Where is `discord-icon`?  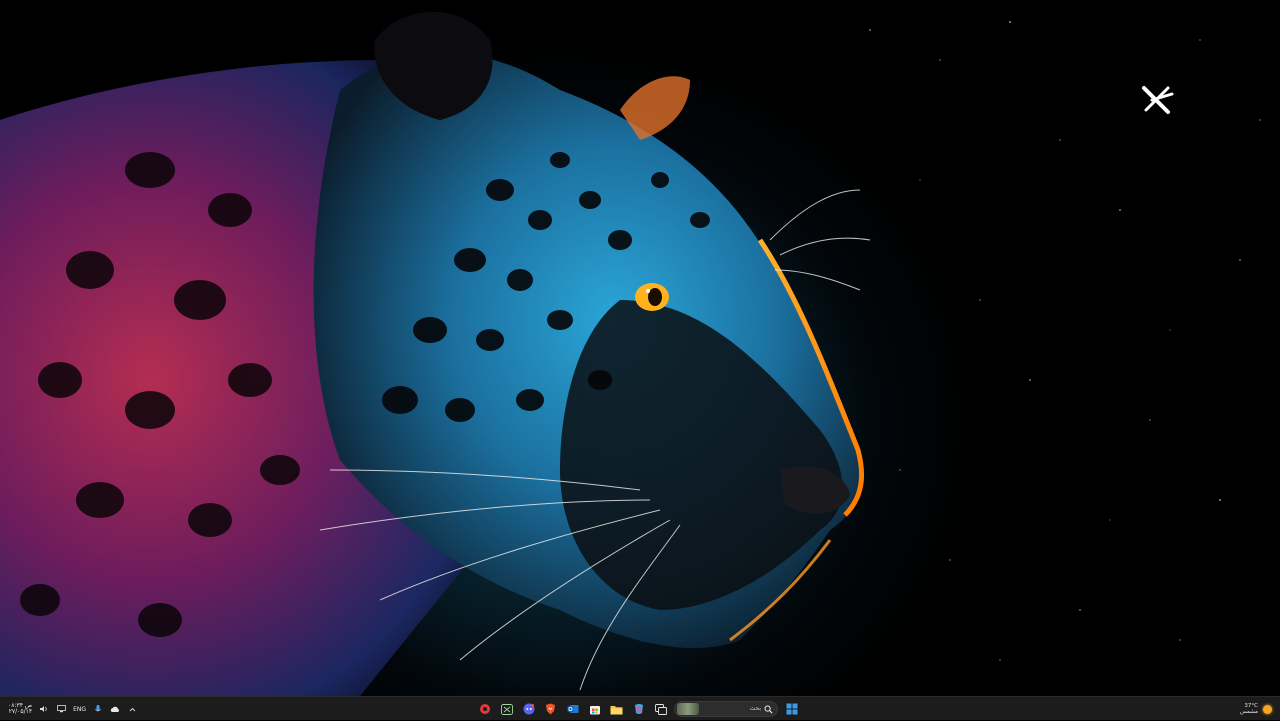 discord-icon is located at coordinates (528, 709).